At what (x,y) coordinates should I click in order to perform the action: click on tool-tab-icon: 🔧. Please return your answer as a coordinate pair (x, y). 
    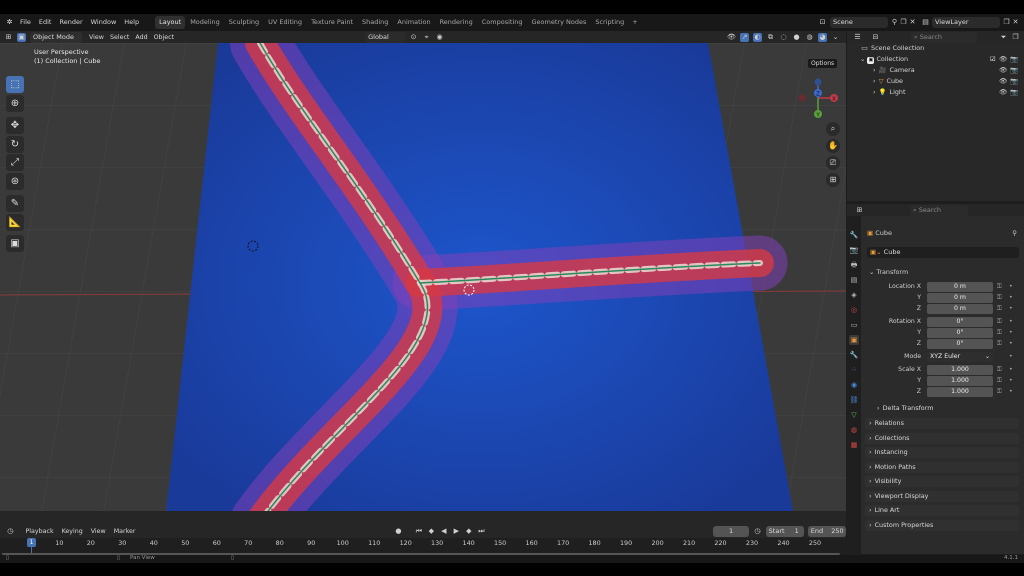
    Looking at the image, I should click on (854, 235).